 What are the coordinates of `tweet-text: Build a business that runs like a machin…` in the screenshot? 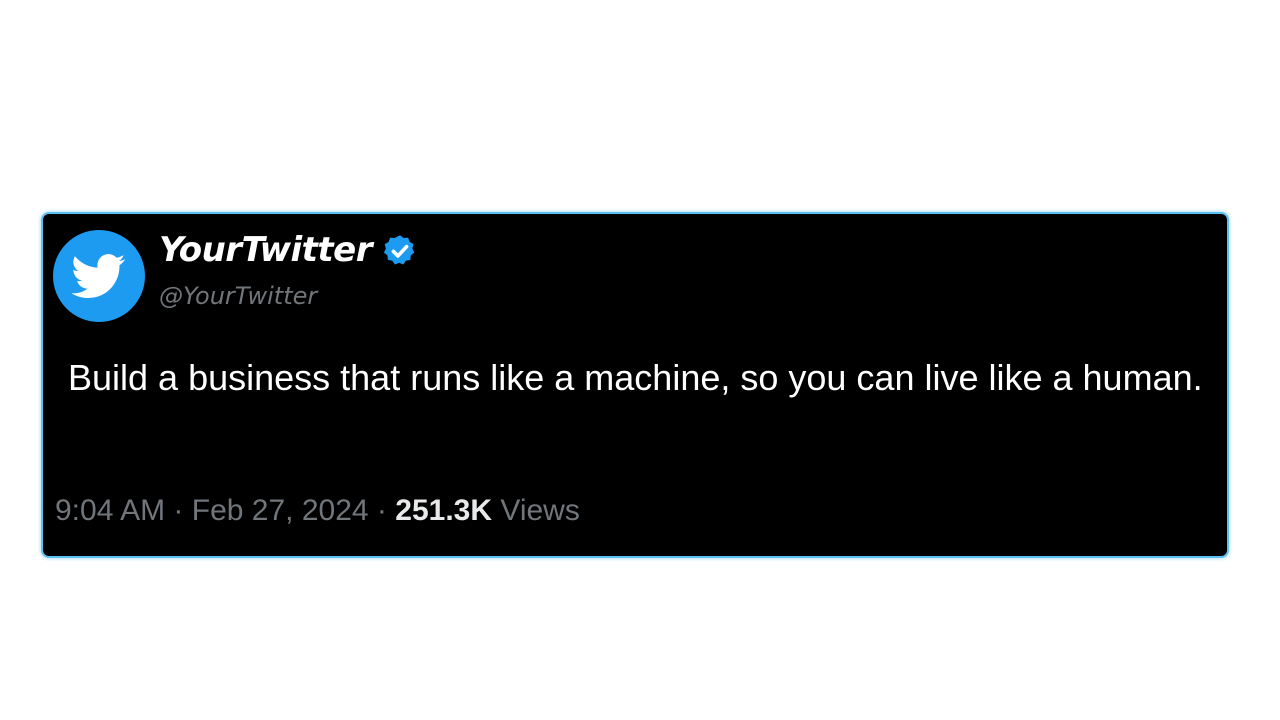 It's located at (635, 377).